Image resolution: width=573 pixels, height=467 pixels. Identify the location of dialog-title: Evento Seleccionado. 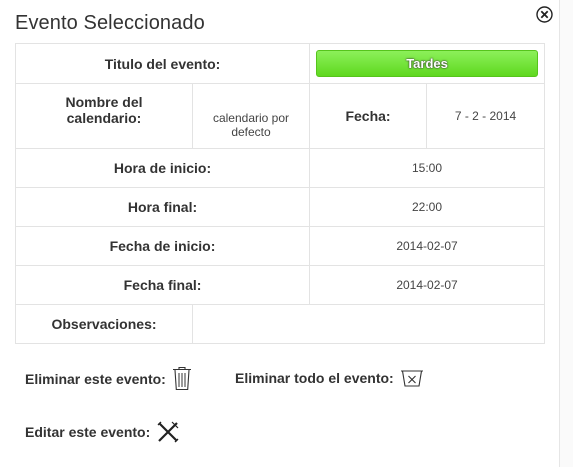
(110, 23).